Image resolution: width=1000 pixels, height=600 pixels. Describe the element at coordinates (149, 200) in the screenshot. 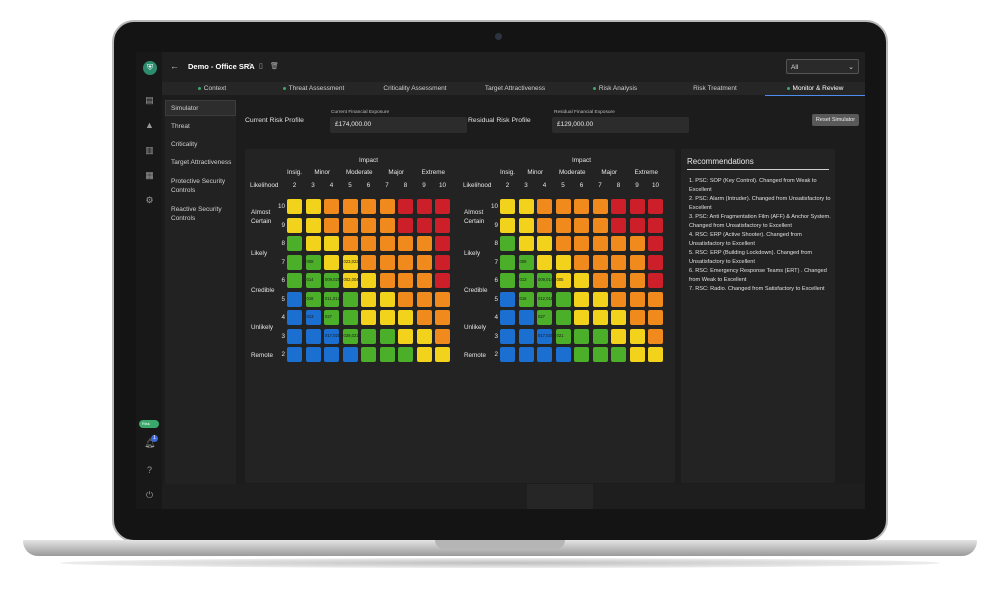

I see `settings-icon: ⚙` at that location.